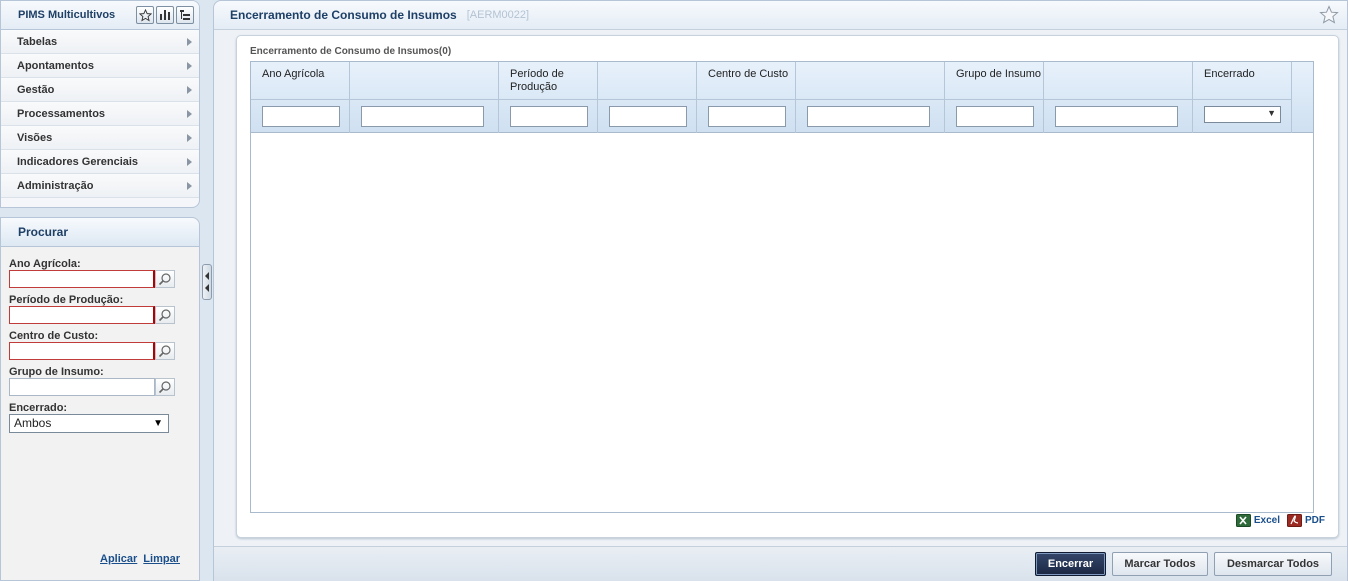  Describe the element at coordinates (1273, 564) in the screenshot. I see `desmarcar-todos-button: Desmarcar Todos` at that location.